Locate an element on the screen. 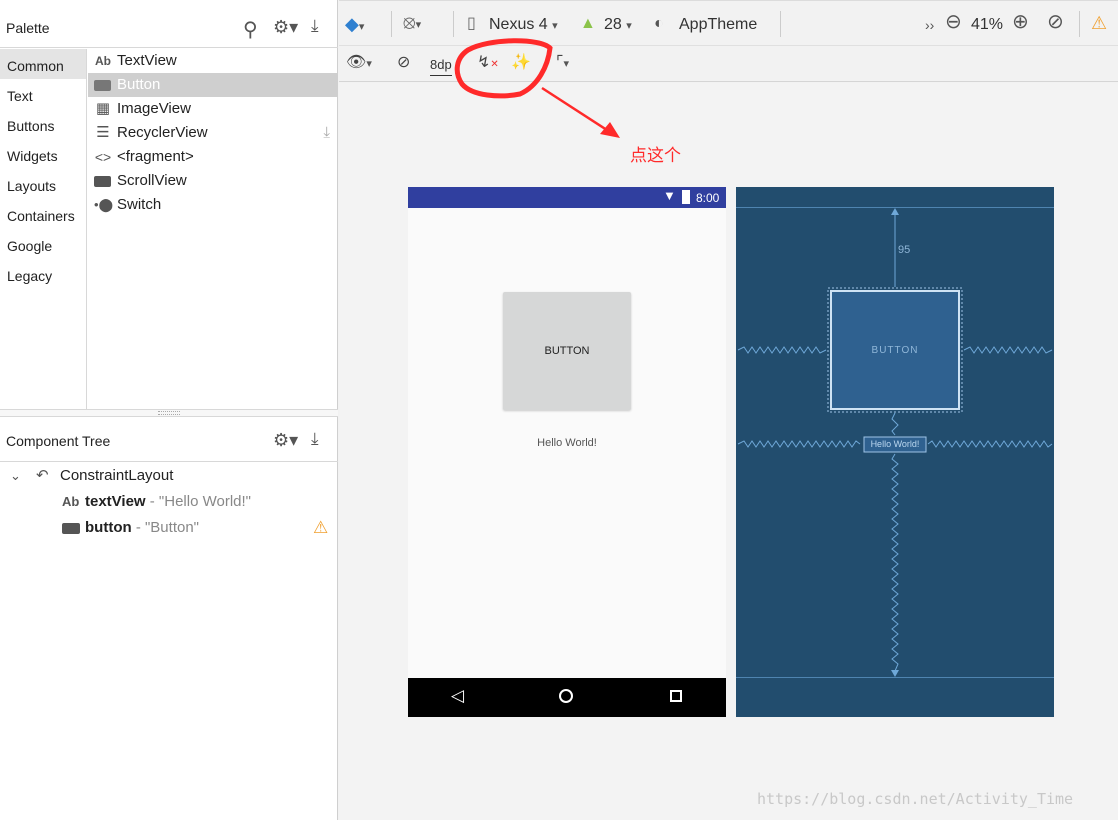 This screenshot has width=1118, height=820. more-icon: ›› is located at coordinates (929, 25).